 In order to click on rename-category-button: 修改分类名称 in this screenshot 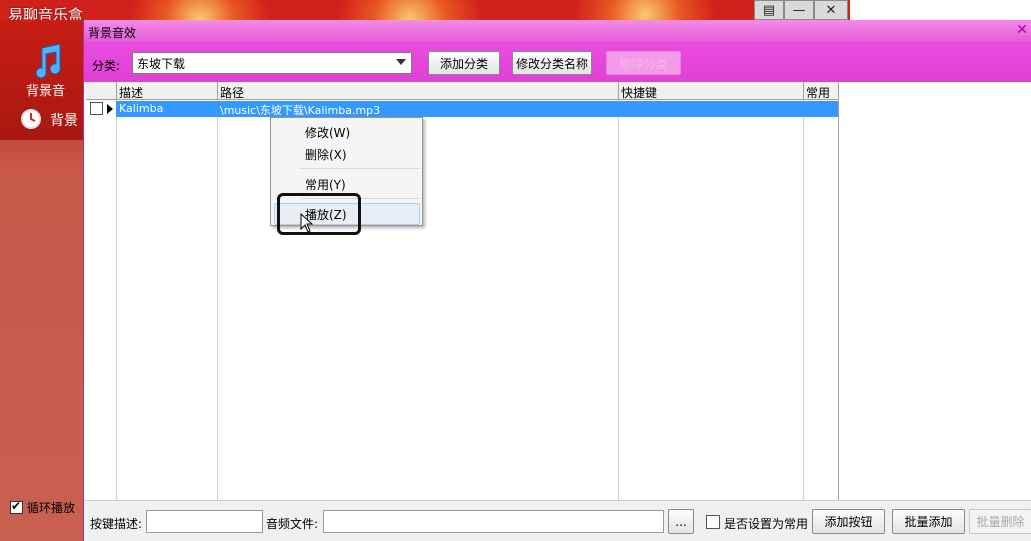, I will do `click(552, 63)`.